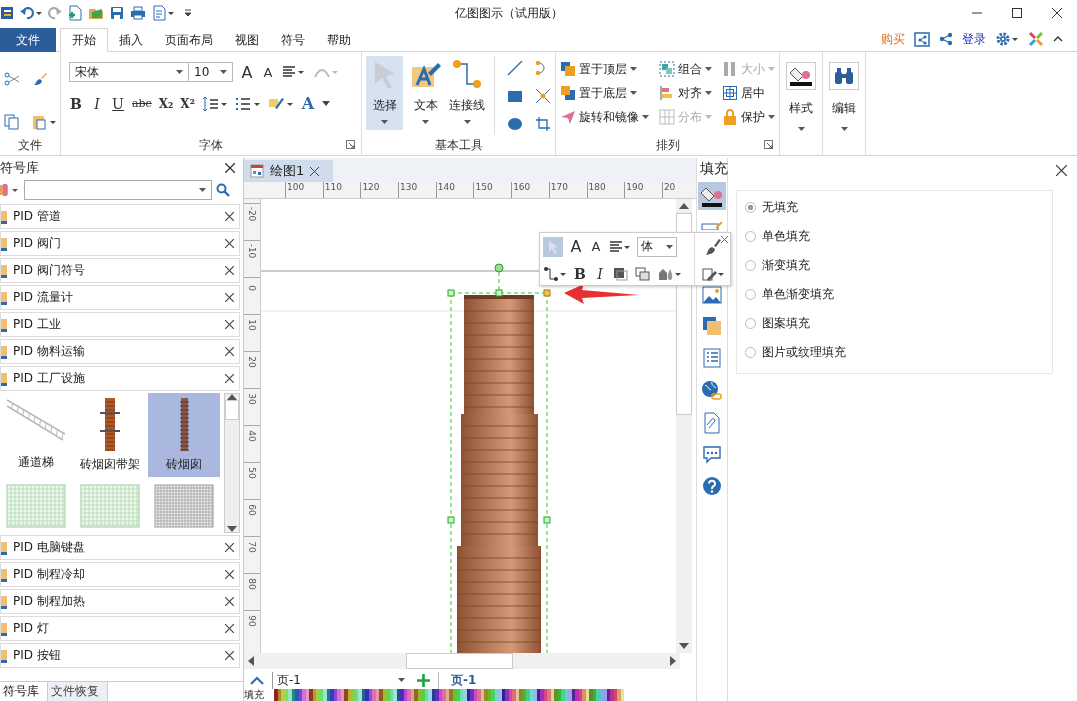 The width and height of the screenshot is (1077, 701). What do you see at coordinates (712, 295) in the screenshot?
I see `image-icon` at bounding box center [712, 295].